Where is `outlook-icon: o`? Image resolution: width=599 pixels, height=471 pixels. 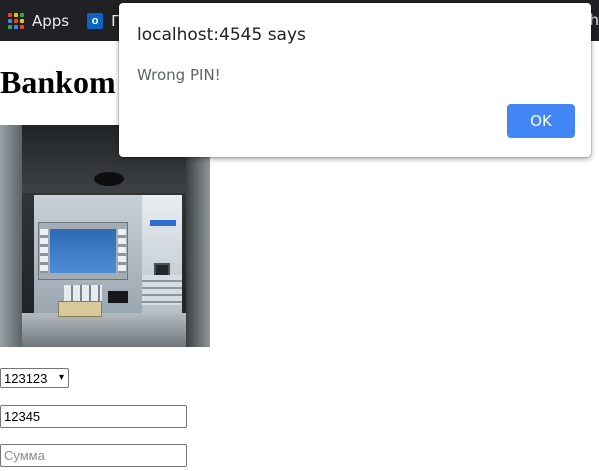
outlook-icon: o is located at coordinates (95, 20).